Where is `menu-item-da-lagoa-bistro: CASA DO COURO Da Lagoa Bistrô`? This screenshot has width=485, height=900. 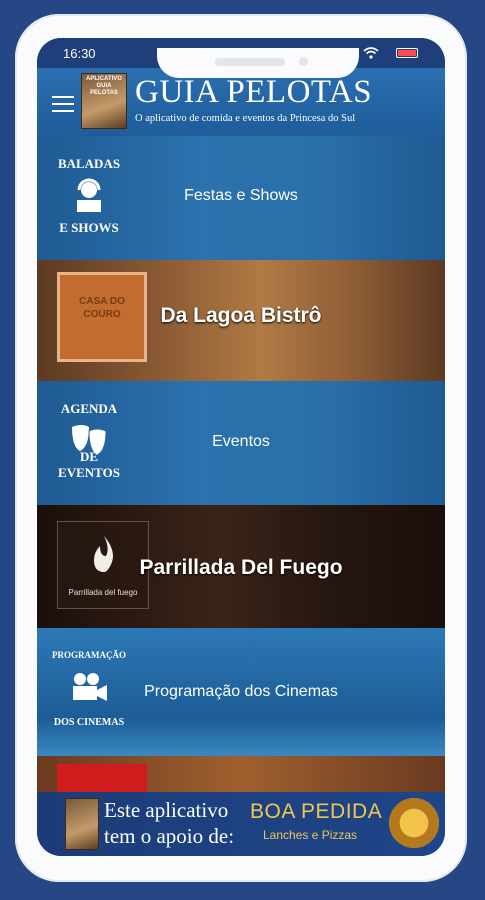 menu-item-da-lagoa-bistro: CASA DO COURO Da Lagoa Bistrô is located at coordinates (241, 320).